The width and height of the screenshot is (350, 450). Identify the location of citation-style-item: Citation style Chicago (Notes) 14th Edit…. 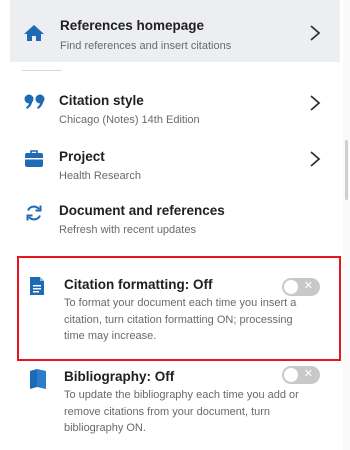
(170, 108).